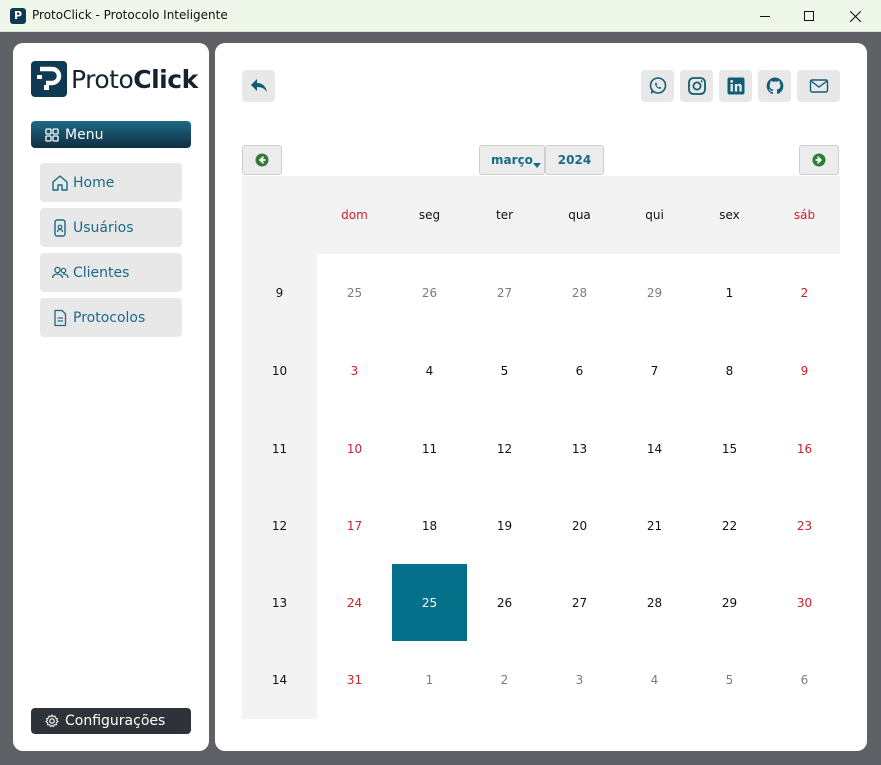 The image size is (881, 765). I want to click on year-select: 2024, so click(574, 160).